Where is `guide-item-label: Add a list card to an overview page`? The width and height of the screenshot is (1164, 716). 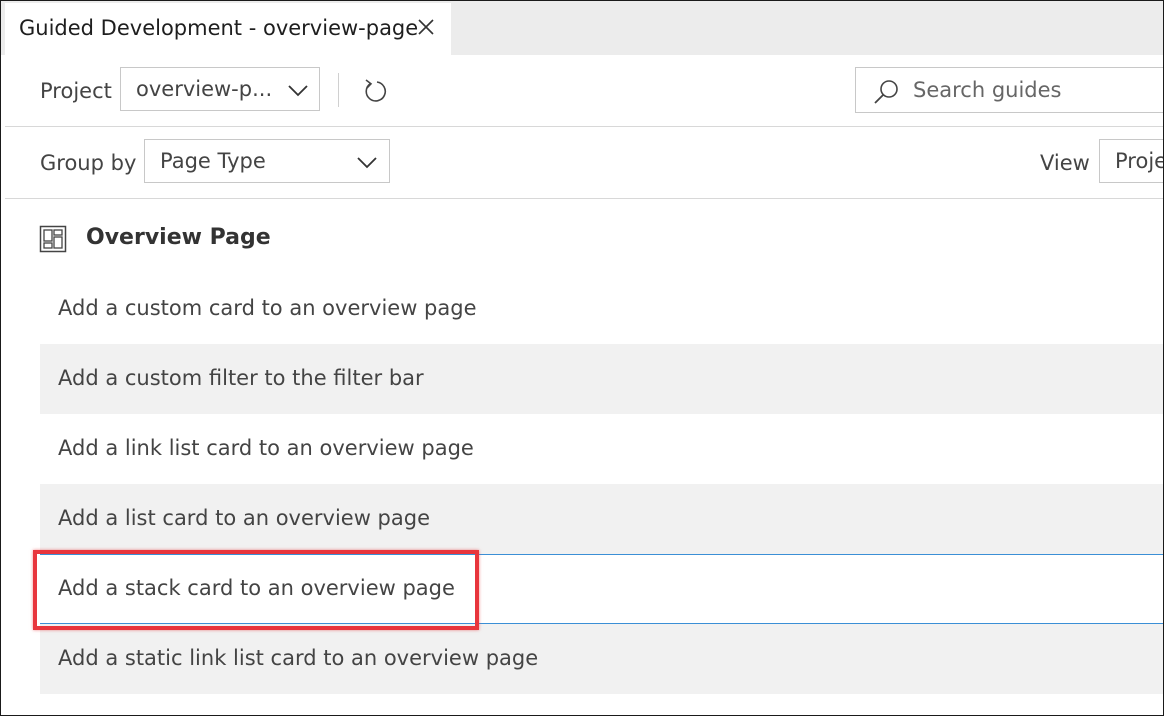 guide-item-label: Add a list card to an overview page is located at coordinates (244, 518).